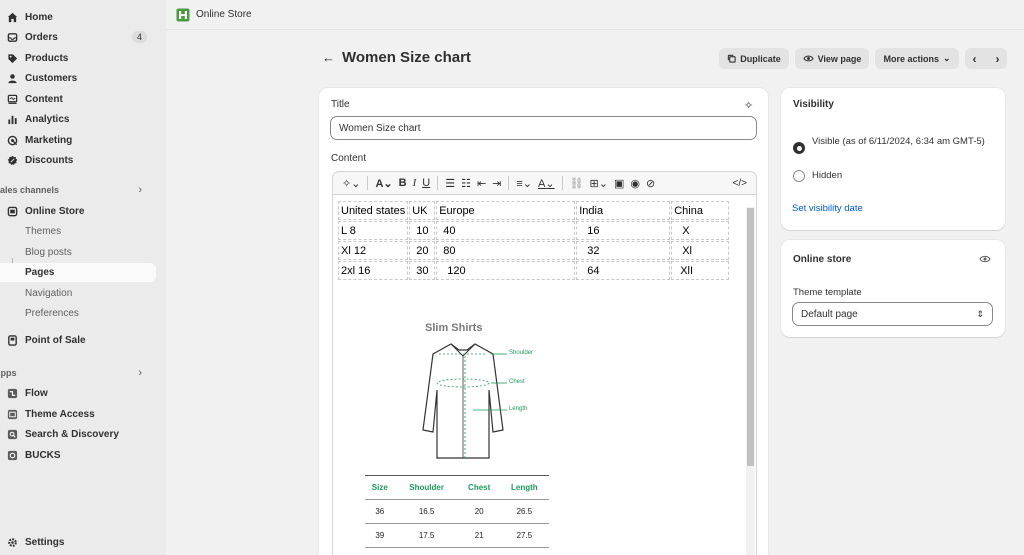 The image size is (1024, 555). What do you see at coordinates (80, 140) in the screenshot?
I see `sidebar-item-marketing: Marketing` at bounding box center [80, 140].